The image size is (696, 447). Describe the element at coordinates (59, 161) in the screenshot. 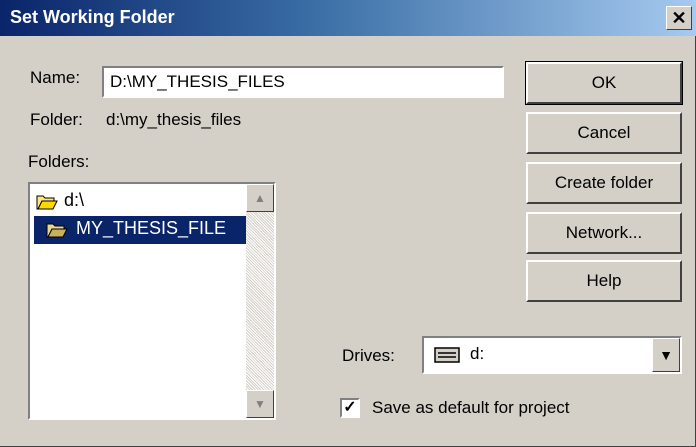

I see `folders-label: Folders:` at that location.